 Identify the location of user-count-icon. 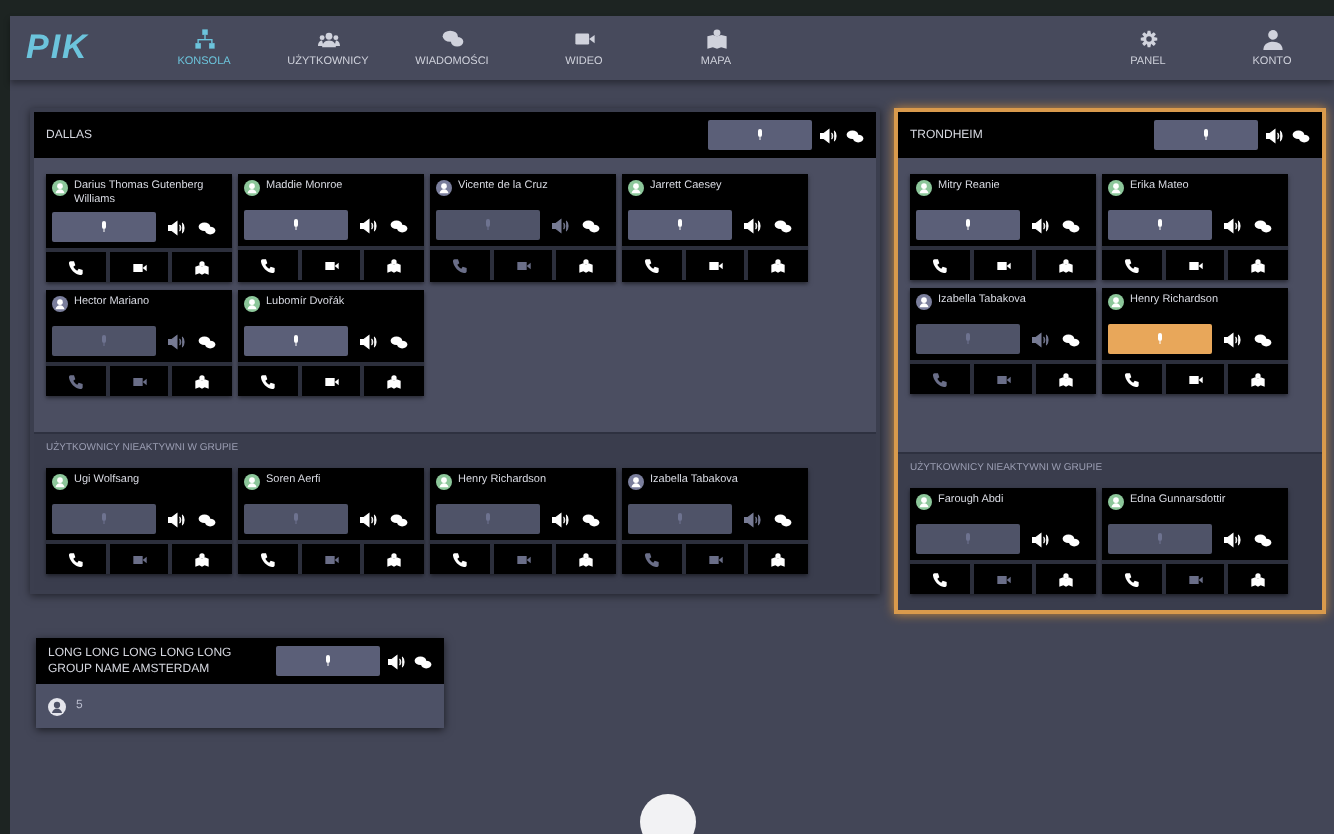
(57, 706).